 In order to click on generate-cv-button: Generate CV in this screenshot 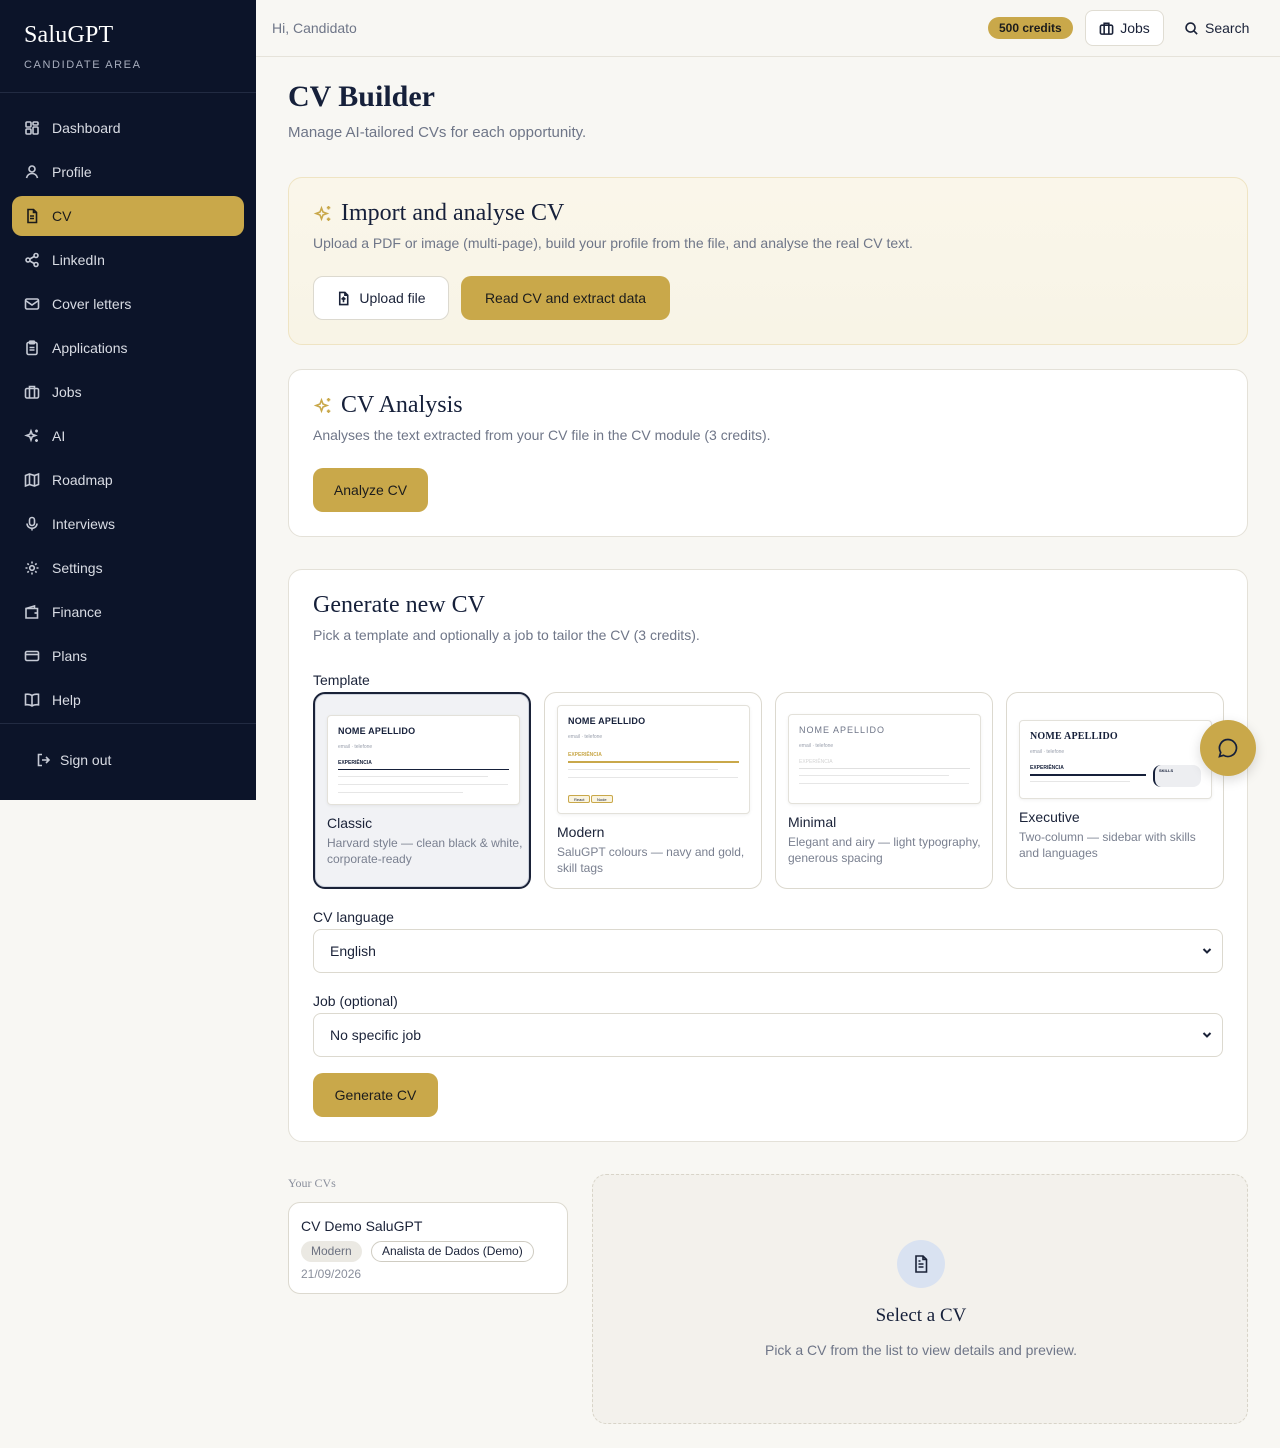, I will do `click(375, 1095)`.